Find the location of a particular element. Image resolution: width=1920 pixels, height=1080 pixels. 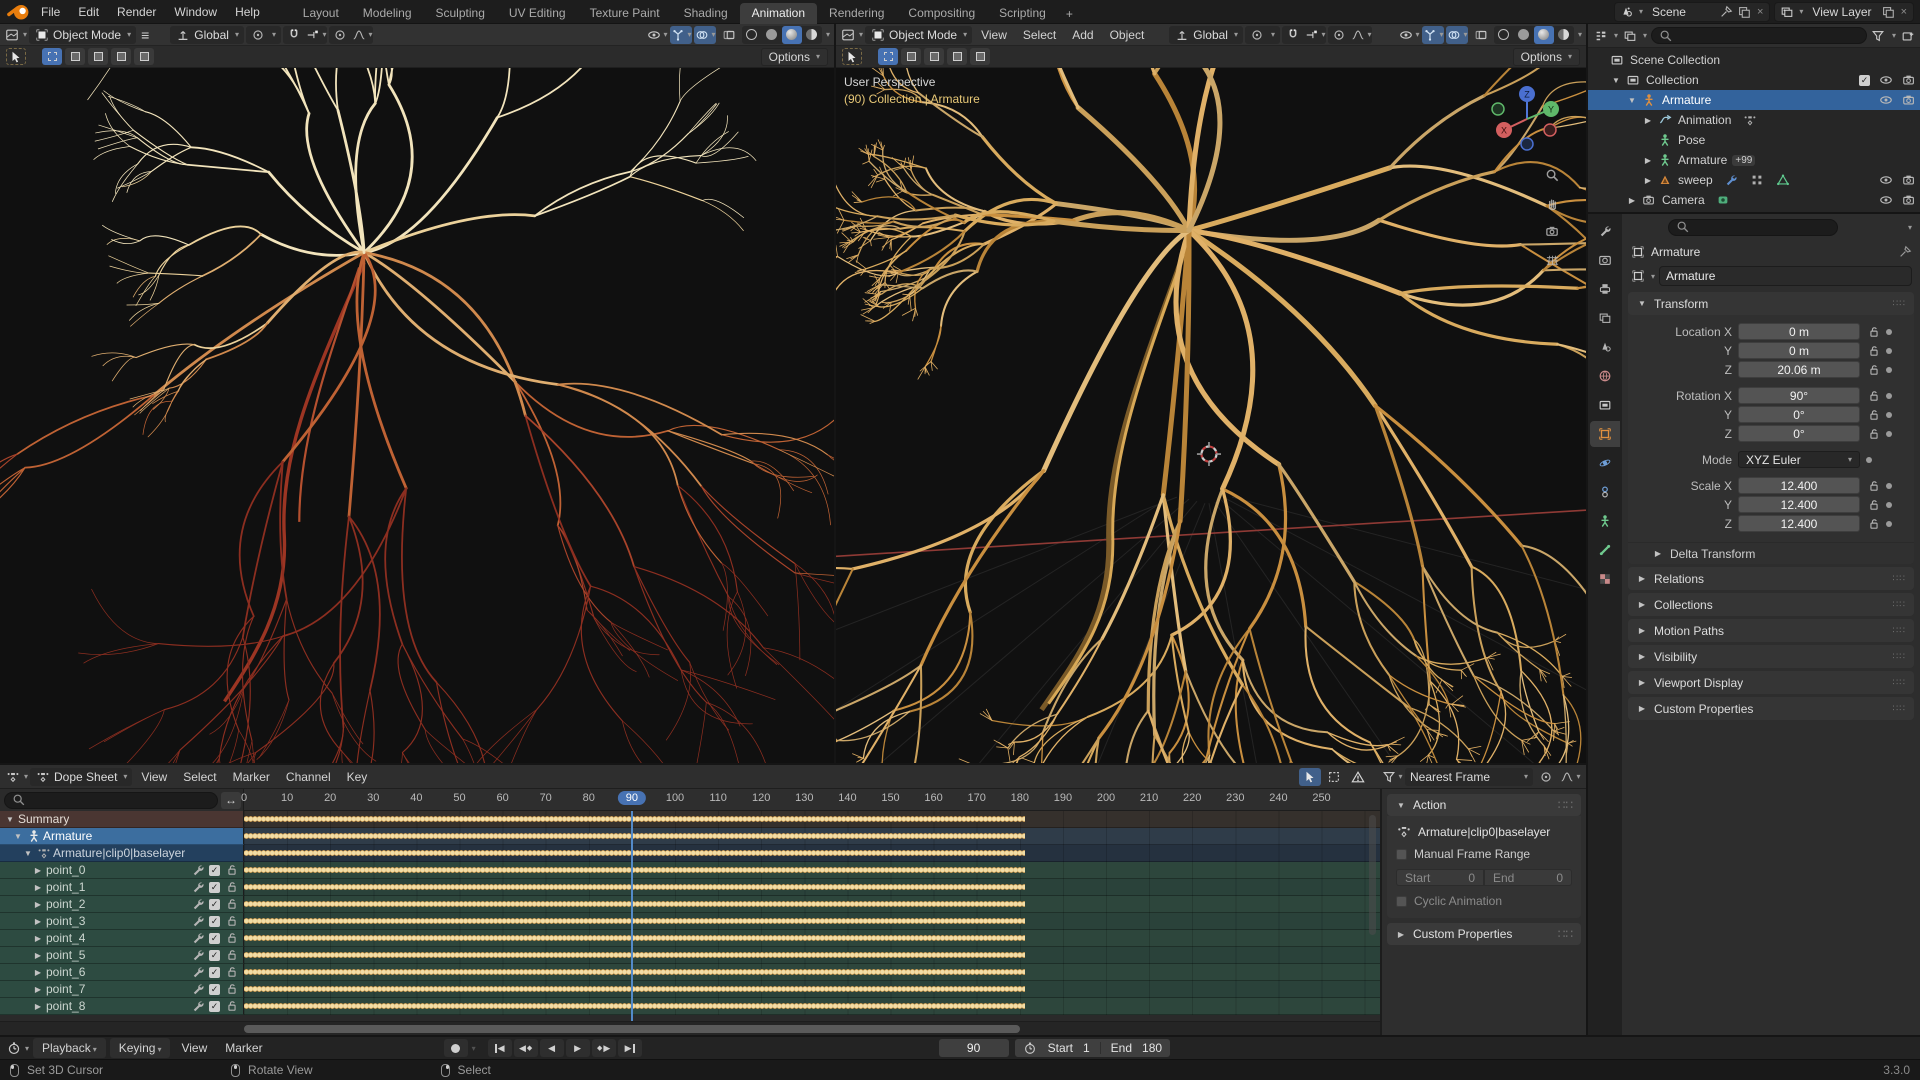

properties-tab-object-data is located at coordinates (1605, 521).